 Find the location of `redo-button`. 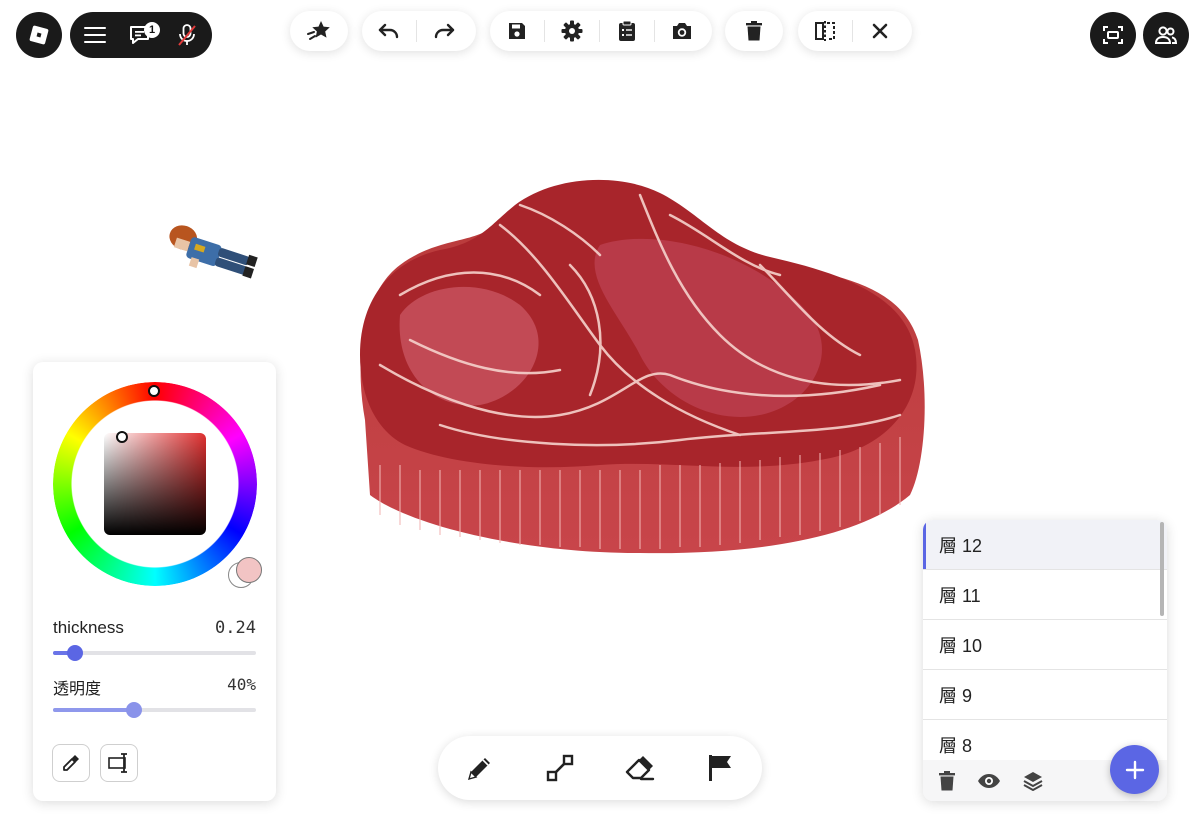

redo-button is located at coordinates (444, 31).